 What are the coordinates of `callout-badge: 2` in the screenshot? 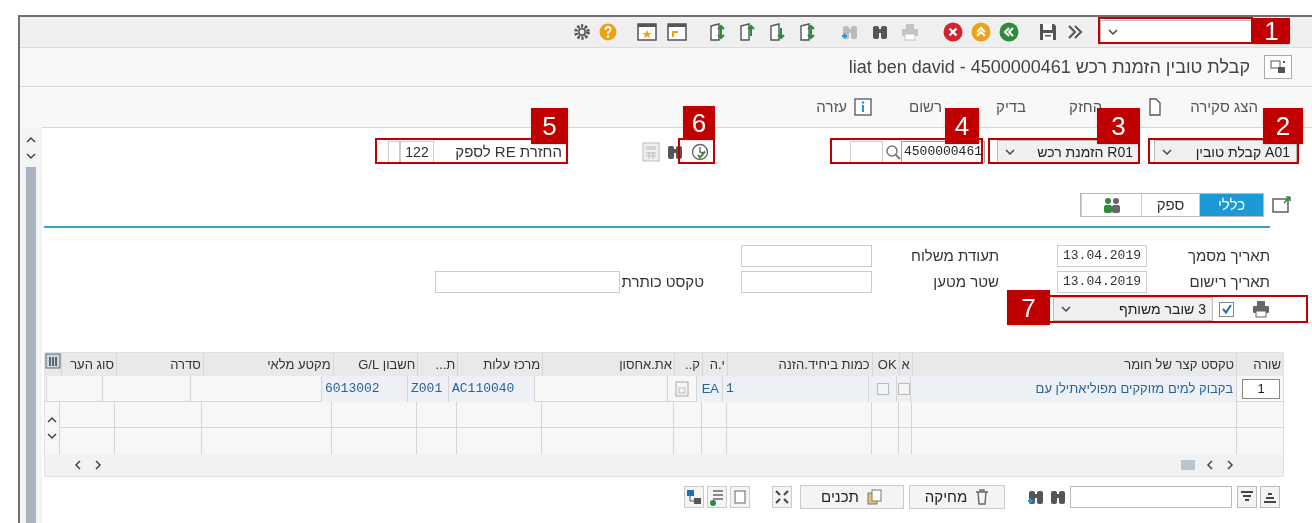 It's located at (1283, 126).